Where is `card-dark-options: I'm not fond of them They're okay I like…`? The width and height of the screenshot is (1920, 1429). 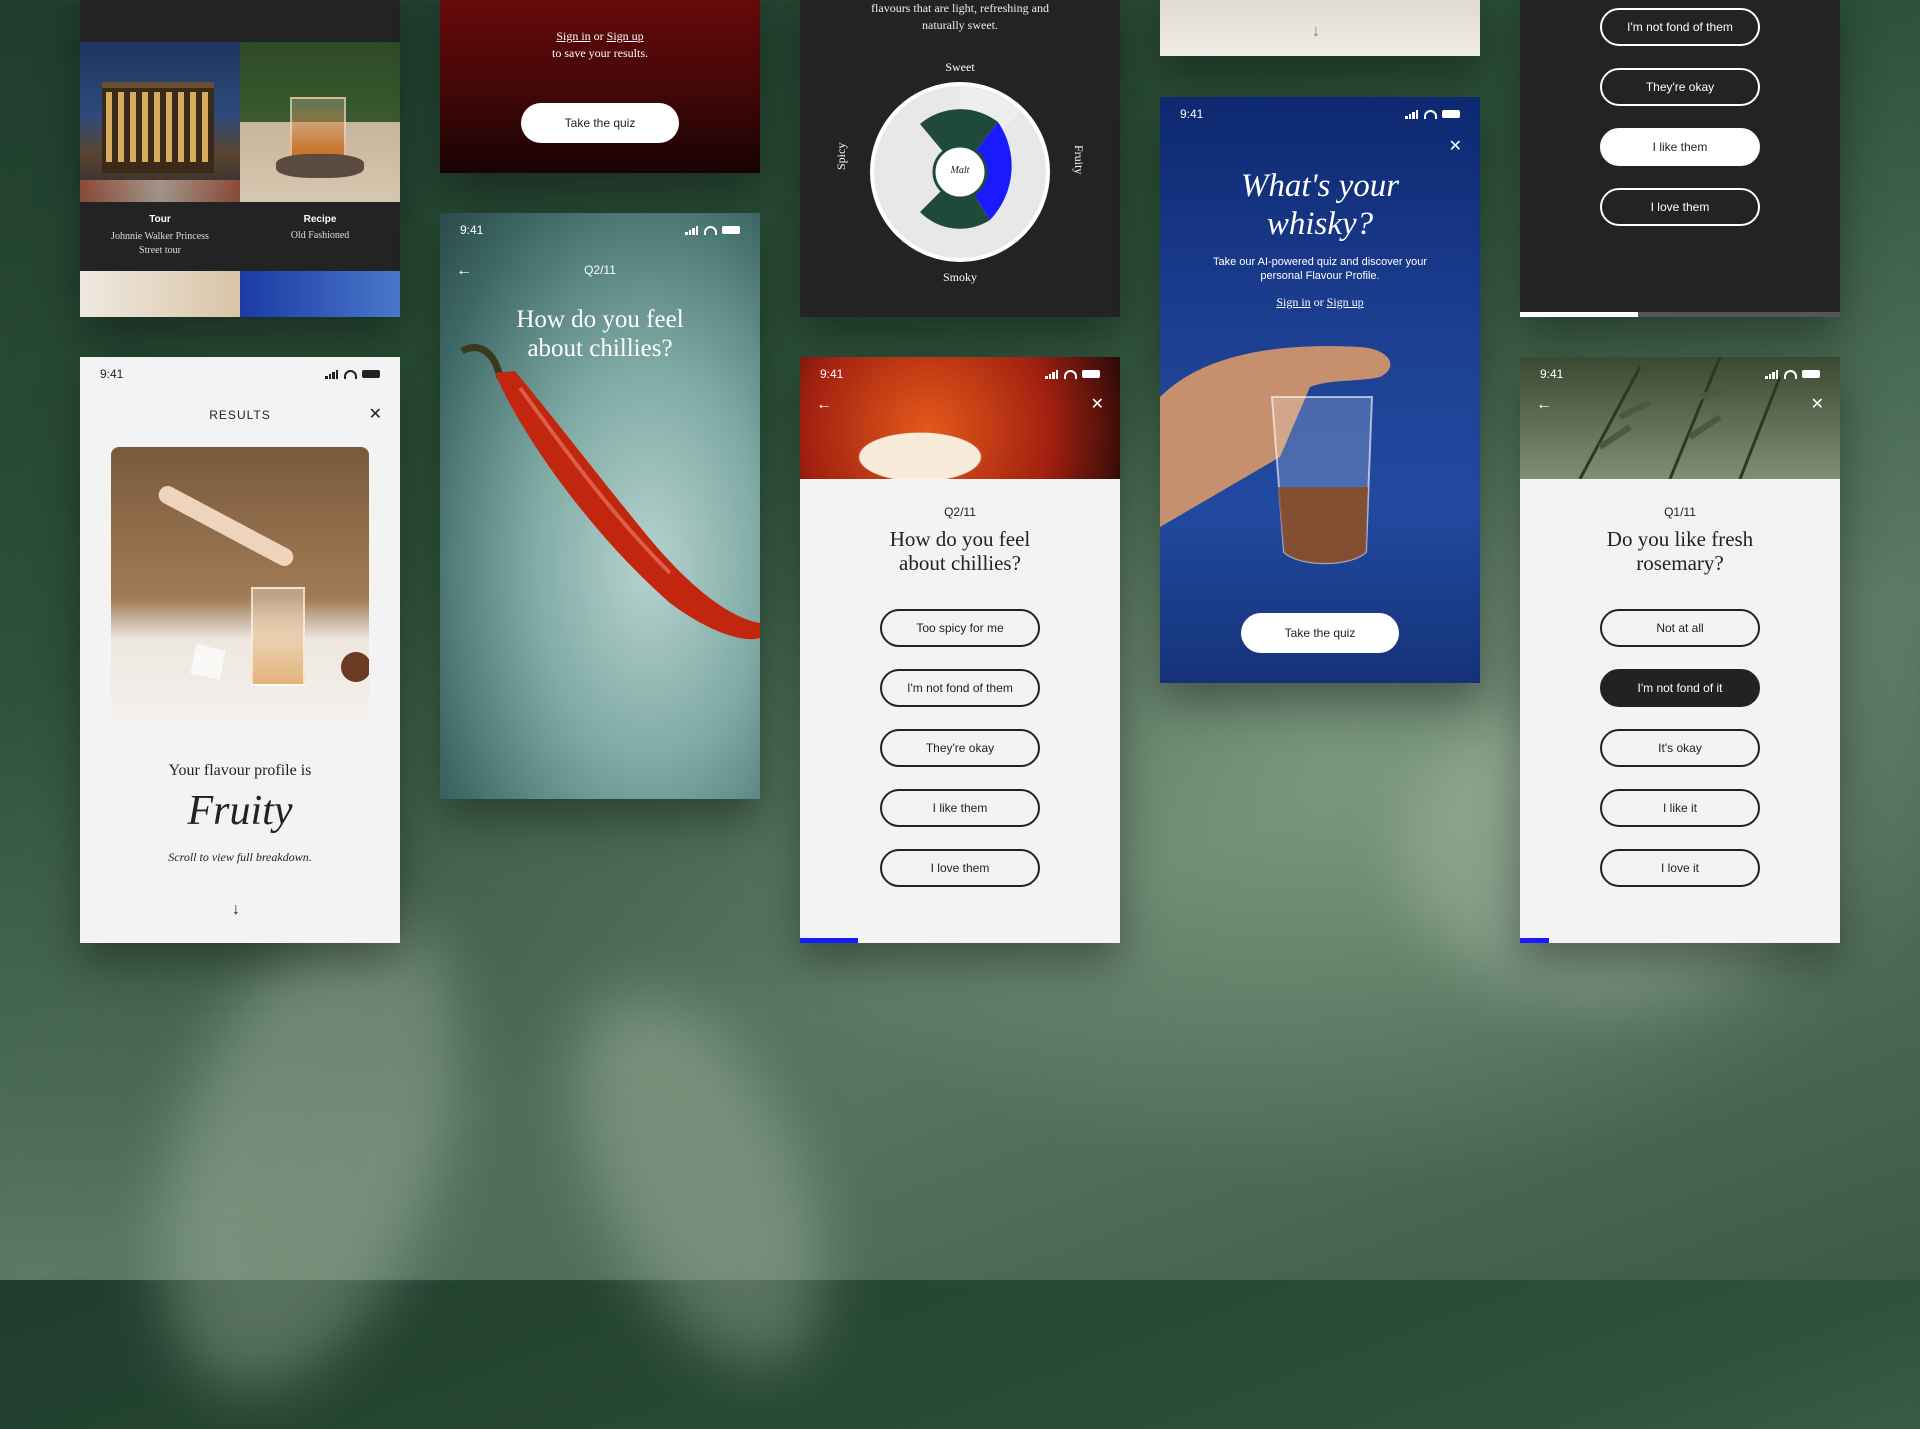 card-dark-options: I'm not fond of them They're okay I like… is located at coordinates (1680, 158).